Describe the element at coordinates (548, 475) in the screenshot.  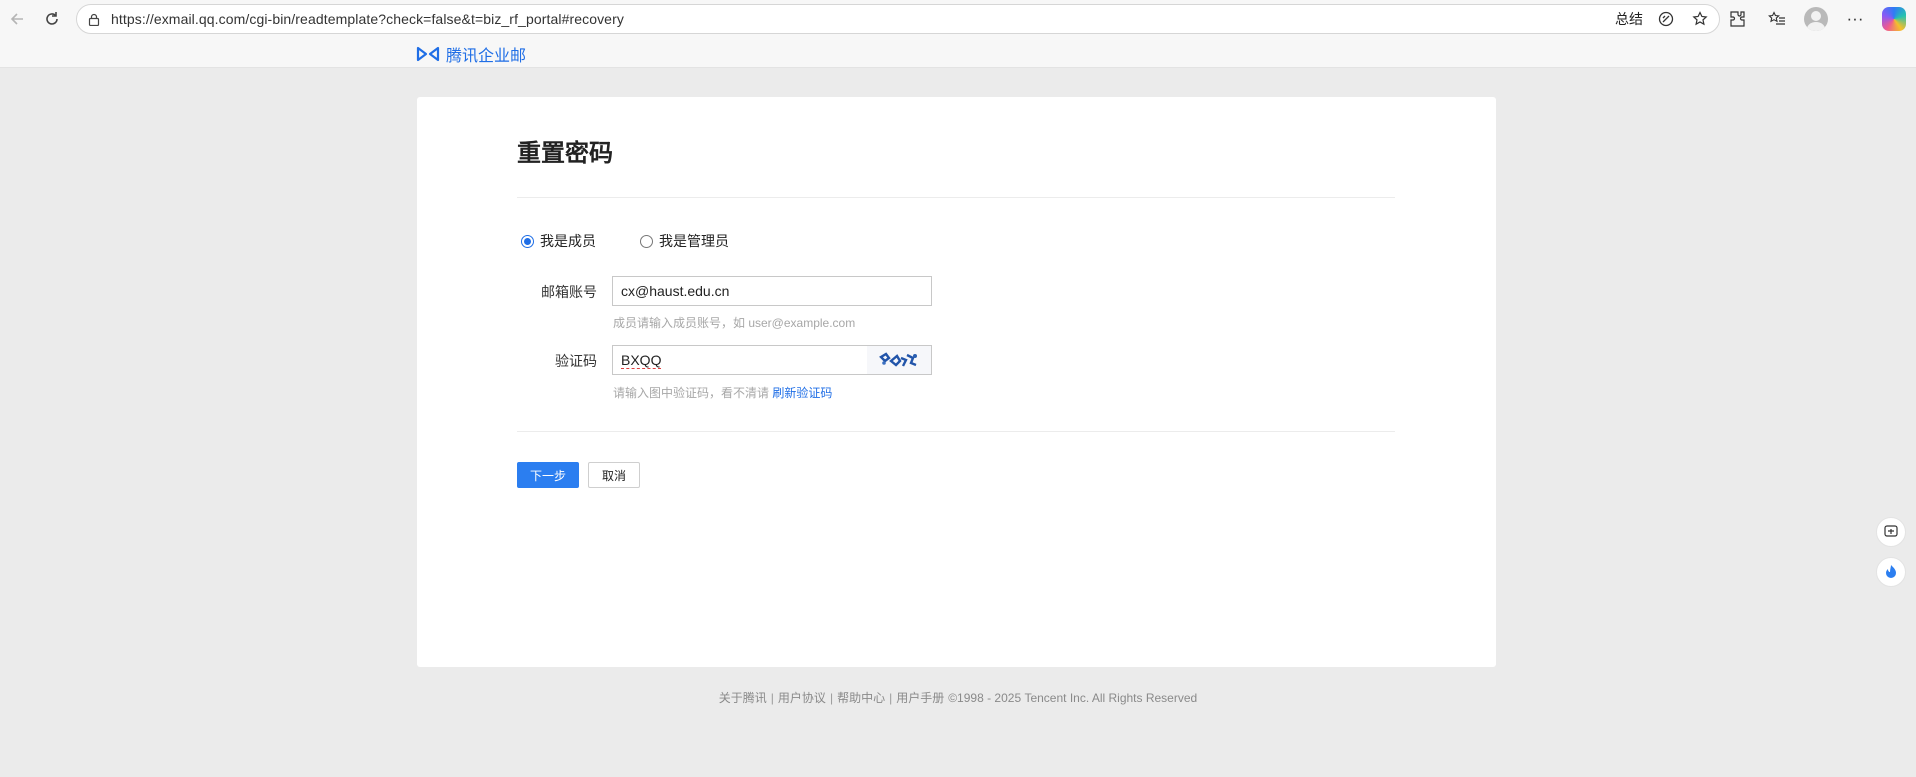
I see `next-button: 下一步` at that location.